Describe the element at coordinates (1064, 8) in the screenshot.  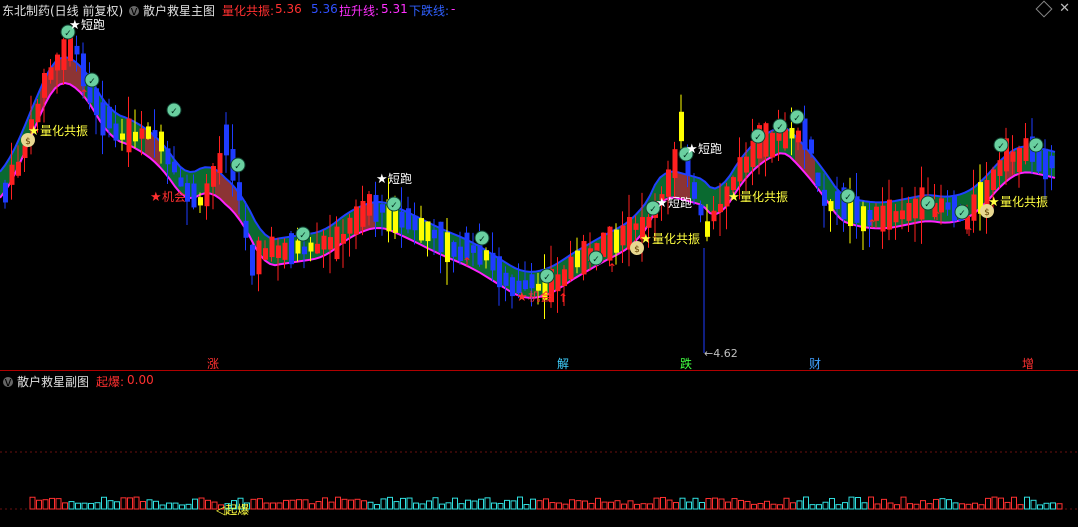
I see `close-icon: ✕` at that location.